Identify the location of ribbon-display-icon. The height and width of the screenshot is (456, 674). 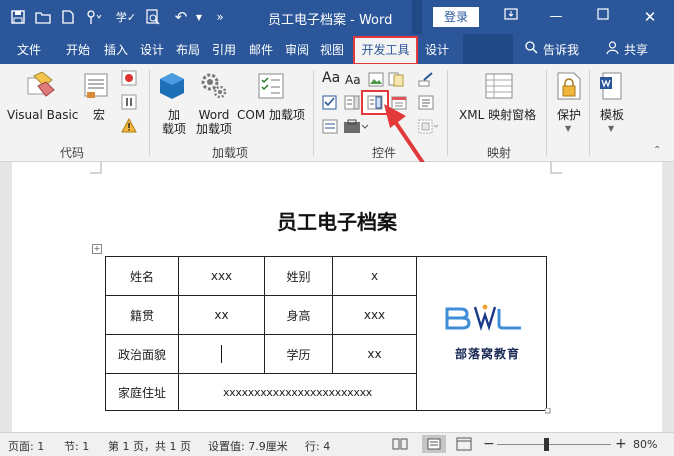
(511, 17).